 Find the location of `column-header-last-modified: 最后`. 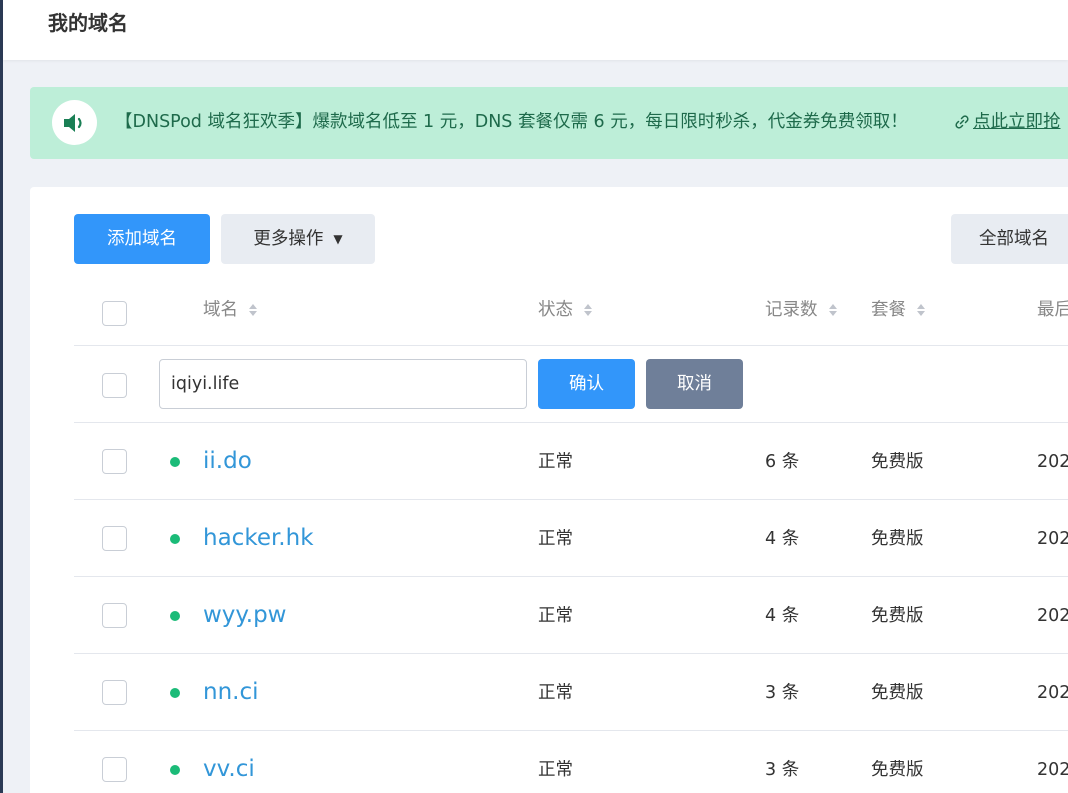

column-header-last-modified: 最后 is located at coordinates (1052, 310).